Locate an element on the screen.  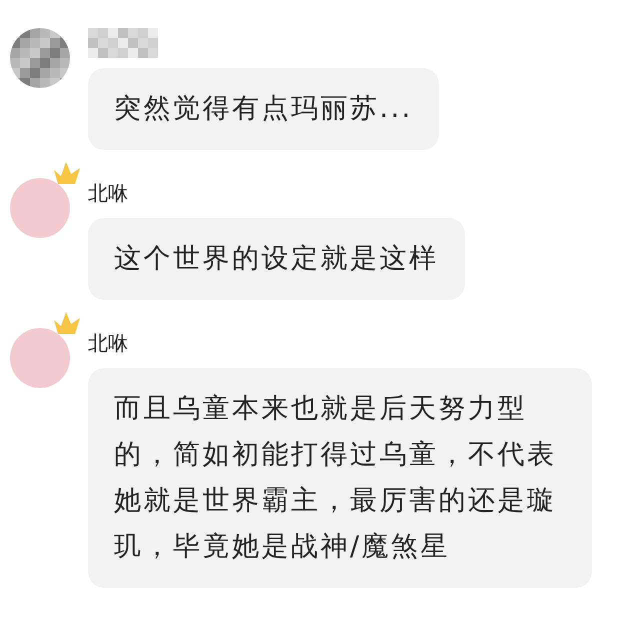
message-bubble: 这个世界的设定就是这样 is located at coordinates (276, 259).